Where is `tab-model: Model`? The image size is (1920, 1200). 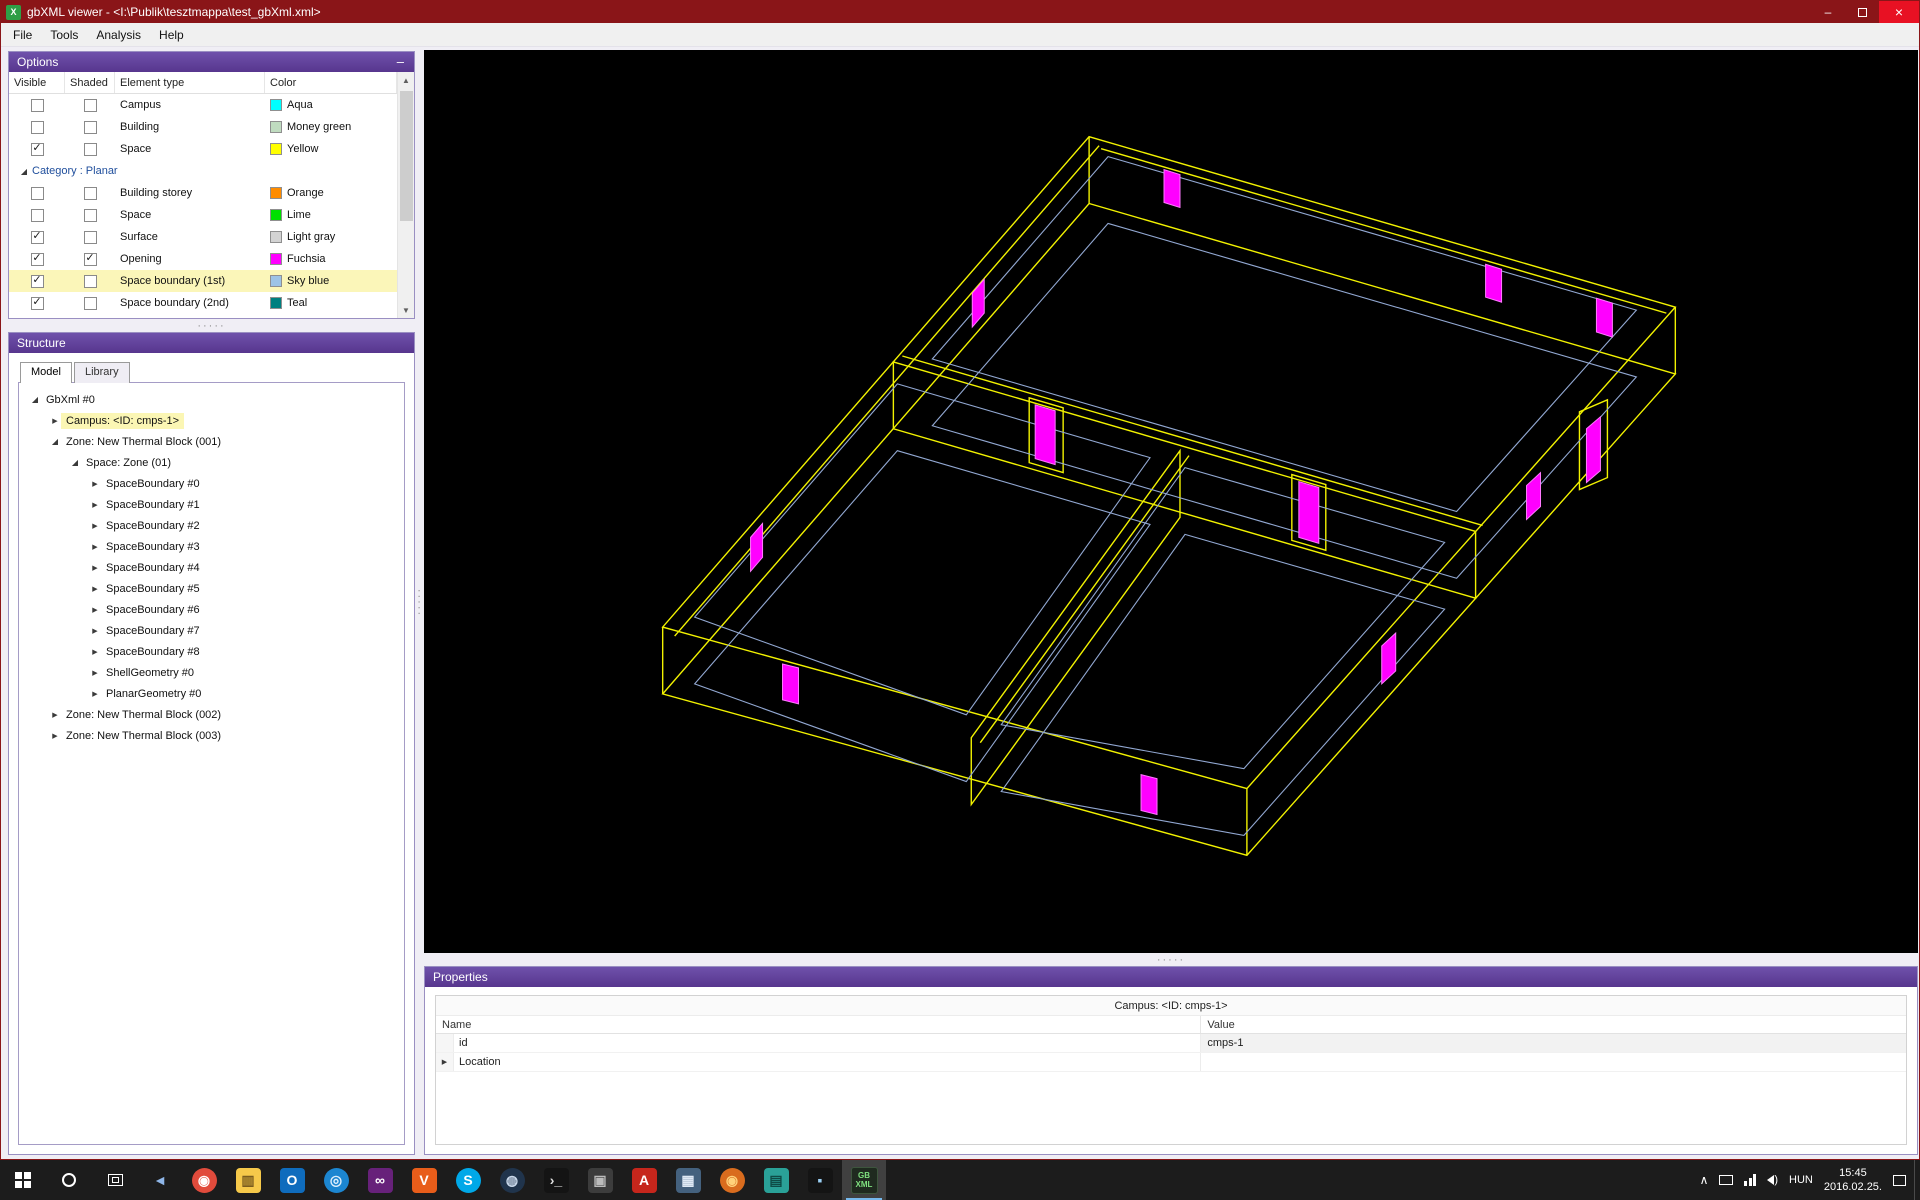
tab-model: Model is located at coordinates (46, 372).